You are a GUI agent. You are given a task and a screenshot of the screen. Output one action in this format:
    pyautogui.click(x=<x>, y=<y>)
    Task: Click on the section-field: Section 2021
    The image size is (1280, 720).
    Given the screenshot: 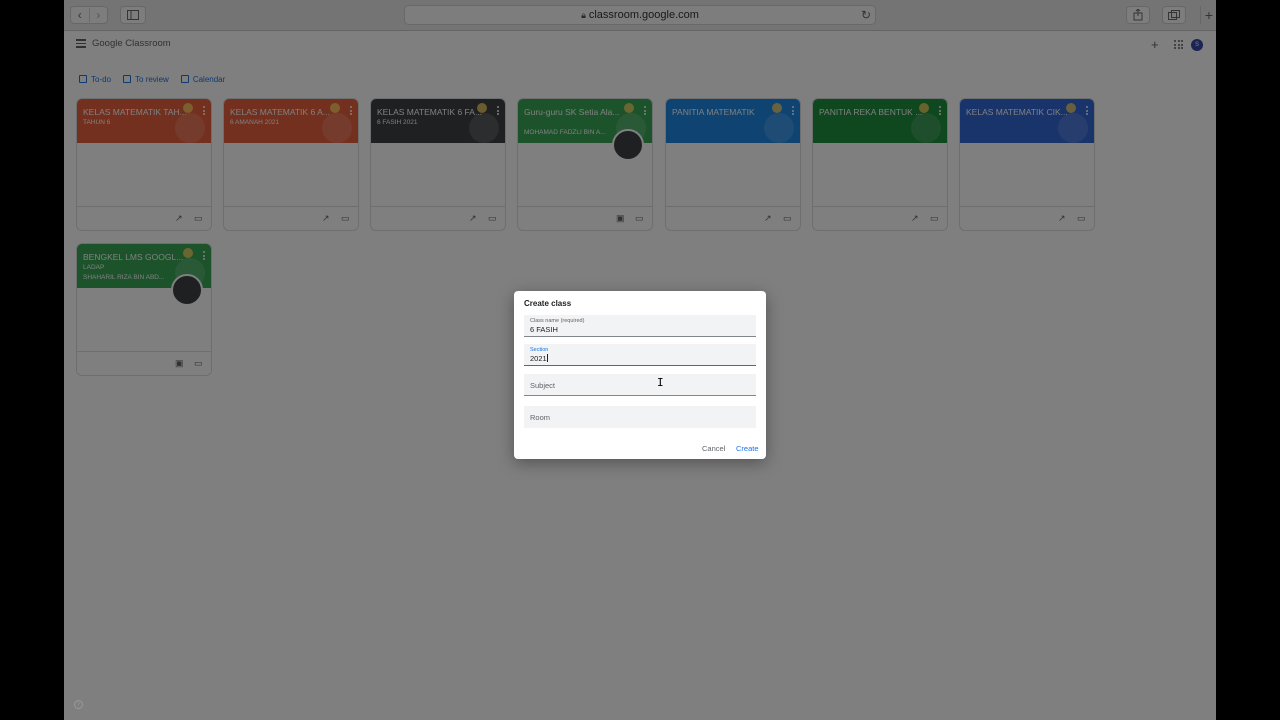 What is the action you would take?
    pyautogui.click(x=640, y=355)
    